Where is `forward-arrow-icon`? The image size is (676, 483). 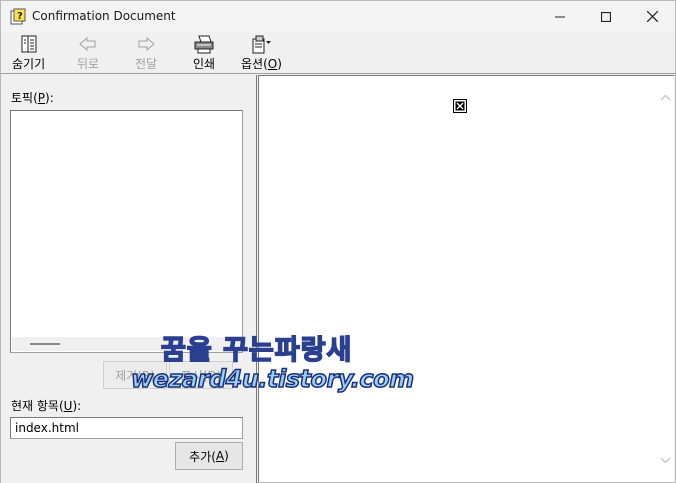
forward-arrow-icon is located at coordinates (146, 44).